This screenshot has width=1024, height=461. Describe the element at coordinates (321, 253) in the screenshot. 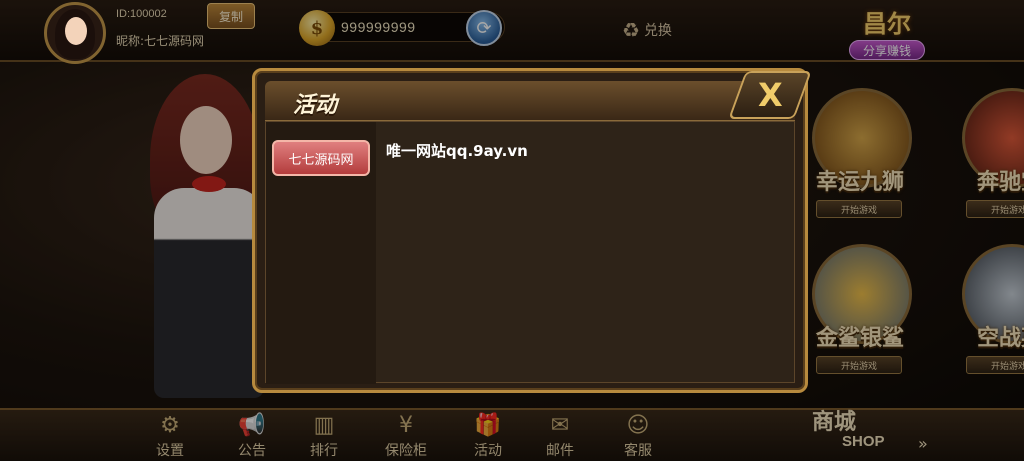

I see `event-tab-list: 七七源码网` at that location.